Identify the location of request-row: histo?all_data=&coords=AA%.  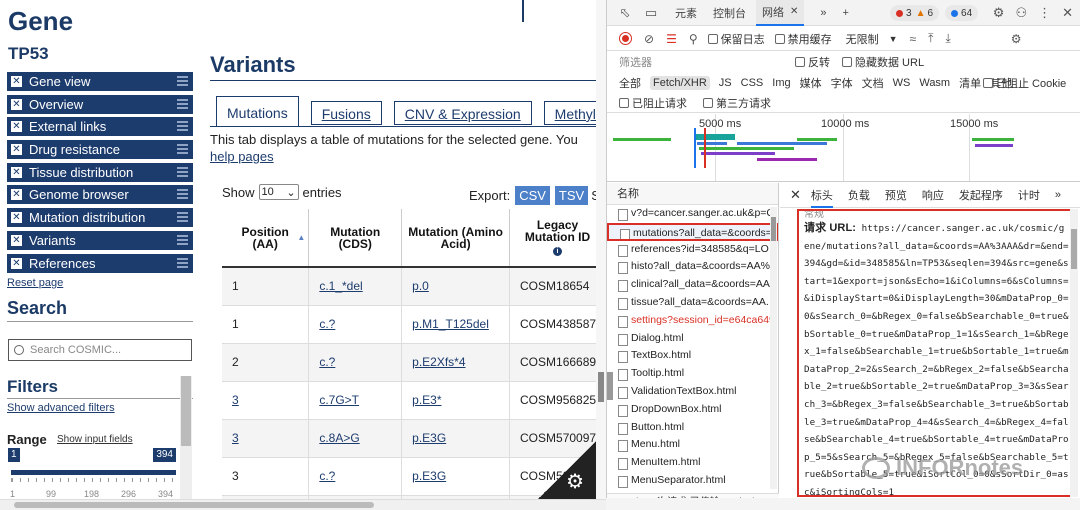
(692, 267).